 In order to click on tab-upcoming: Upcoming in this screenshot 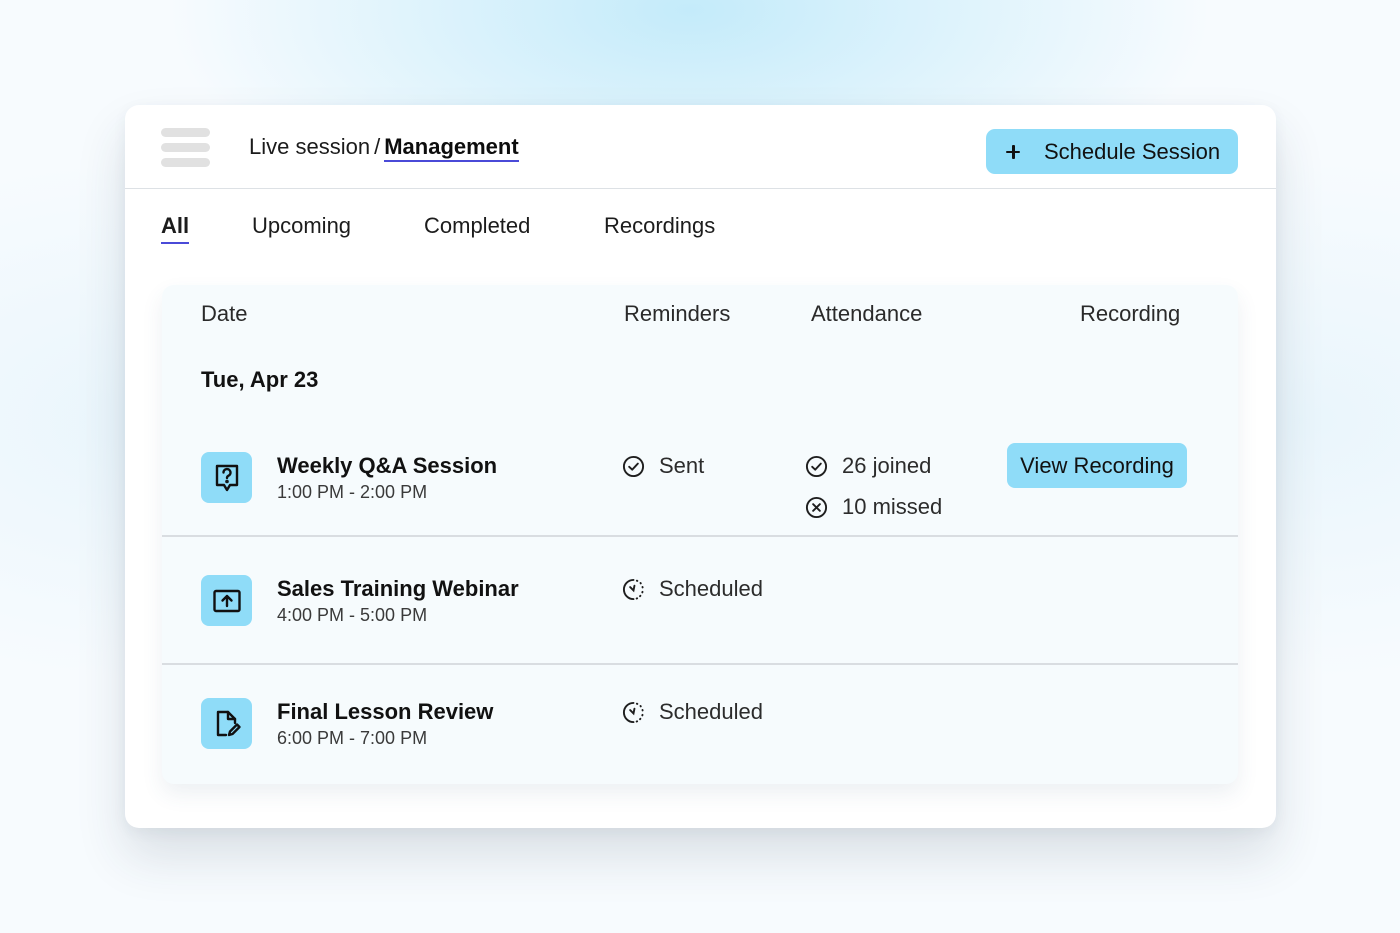, I will do `click(301, 226)`.